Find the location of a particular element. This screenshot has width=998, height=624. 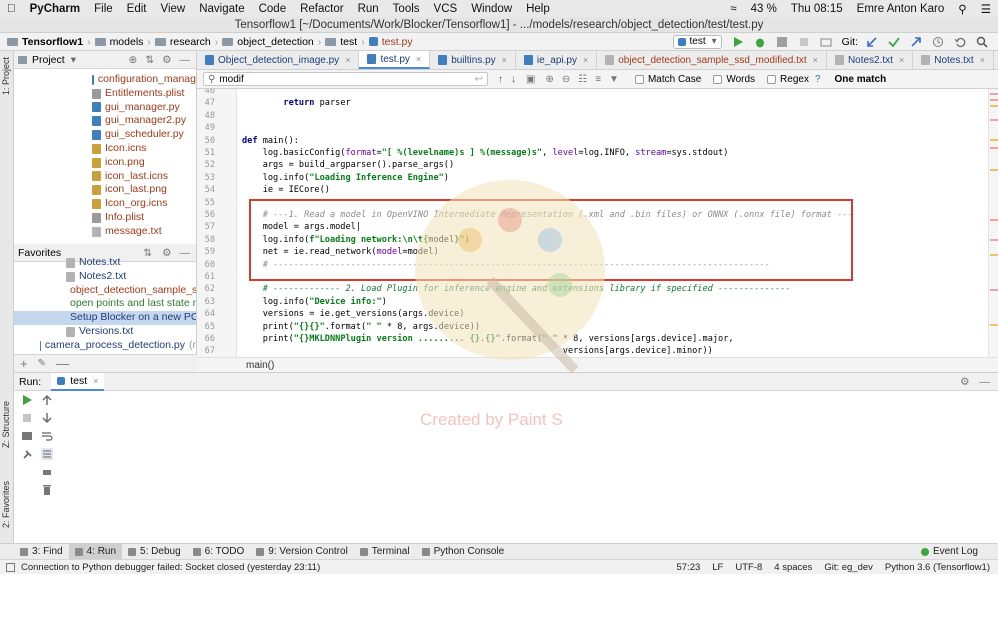

soft-wrap-icon is located at coordinates (47, 436).